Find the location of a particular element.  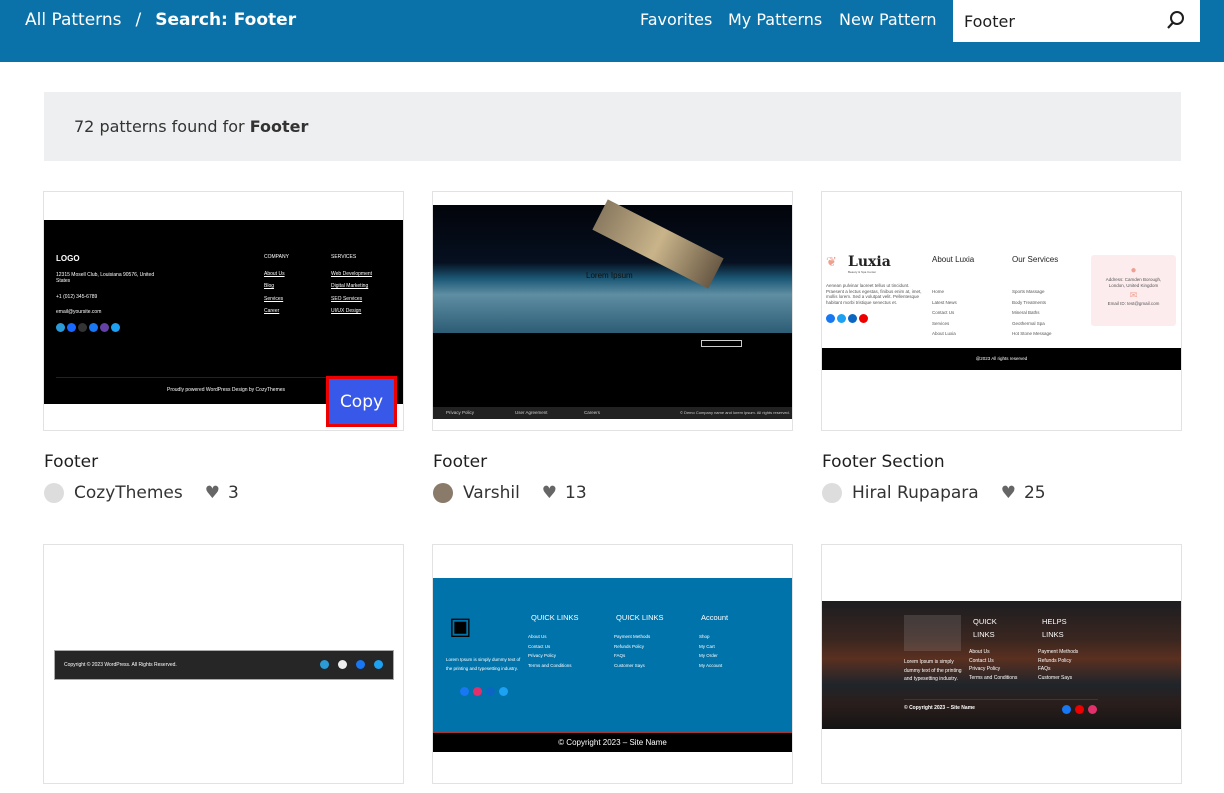

divider is located at coordinates (1001, 699).